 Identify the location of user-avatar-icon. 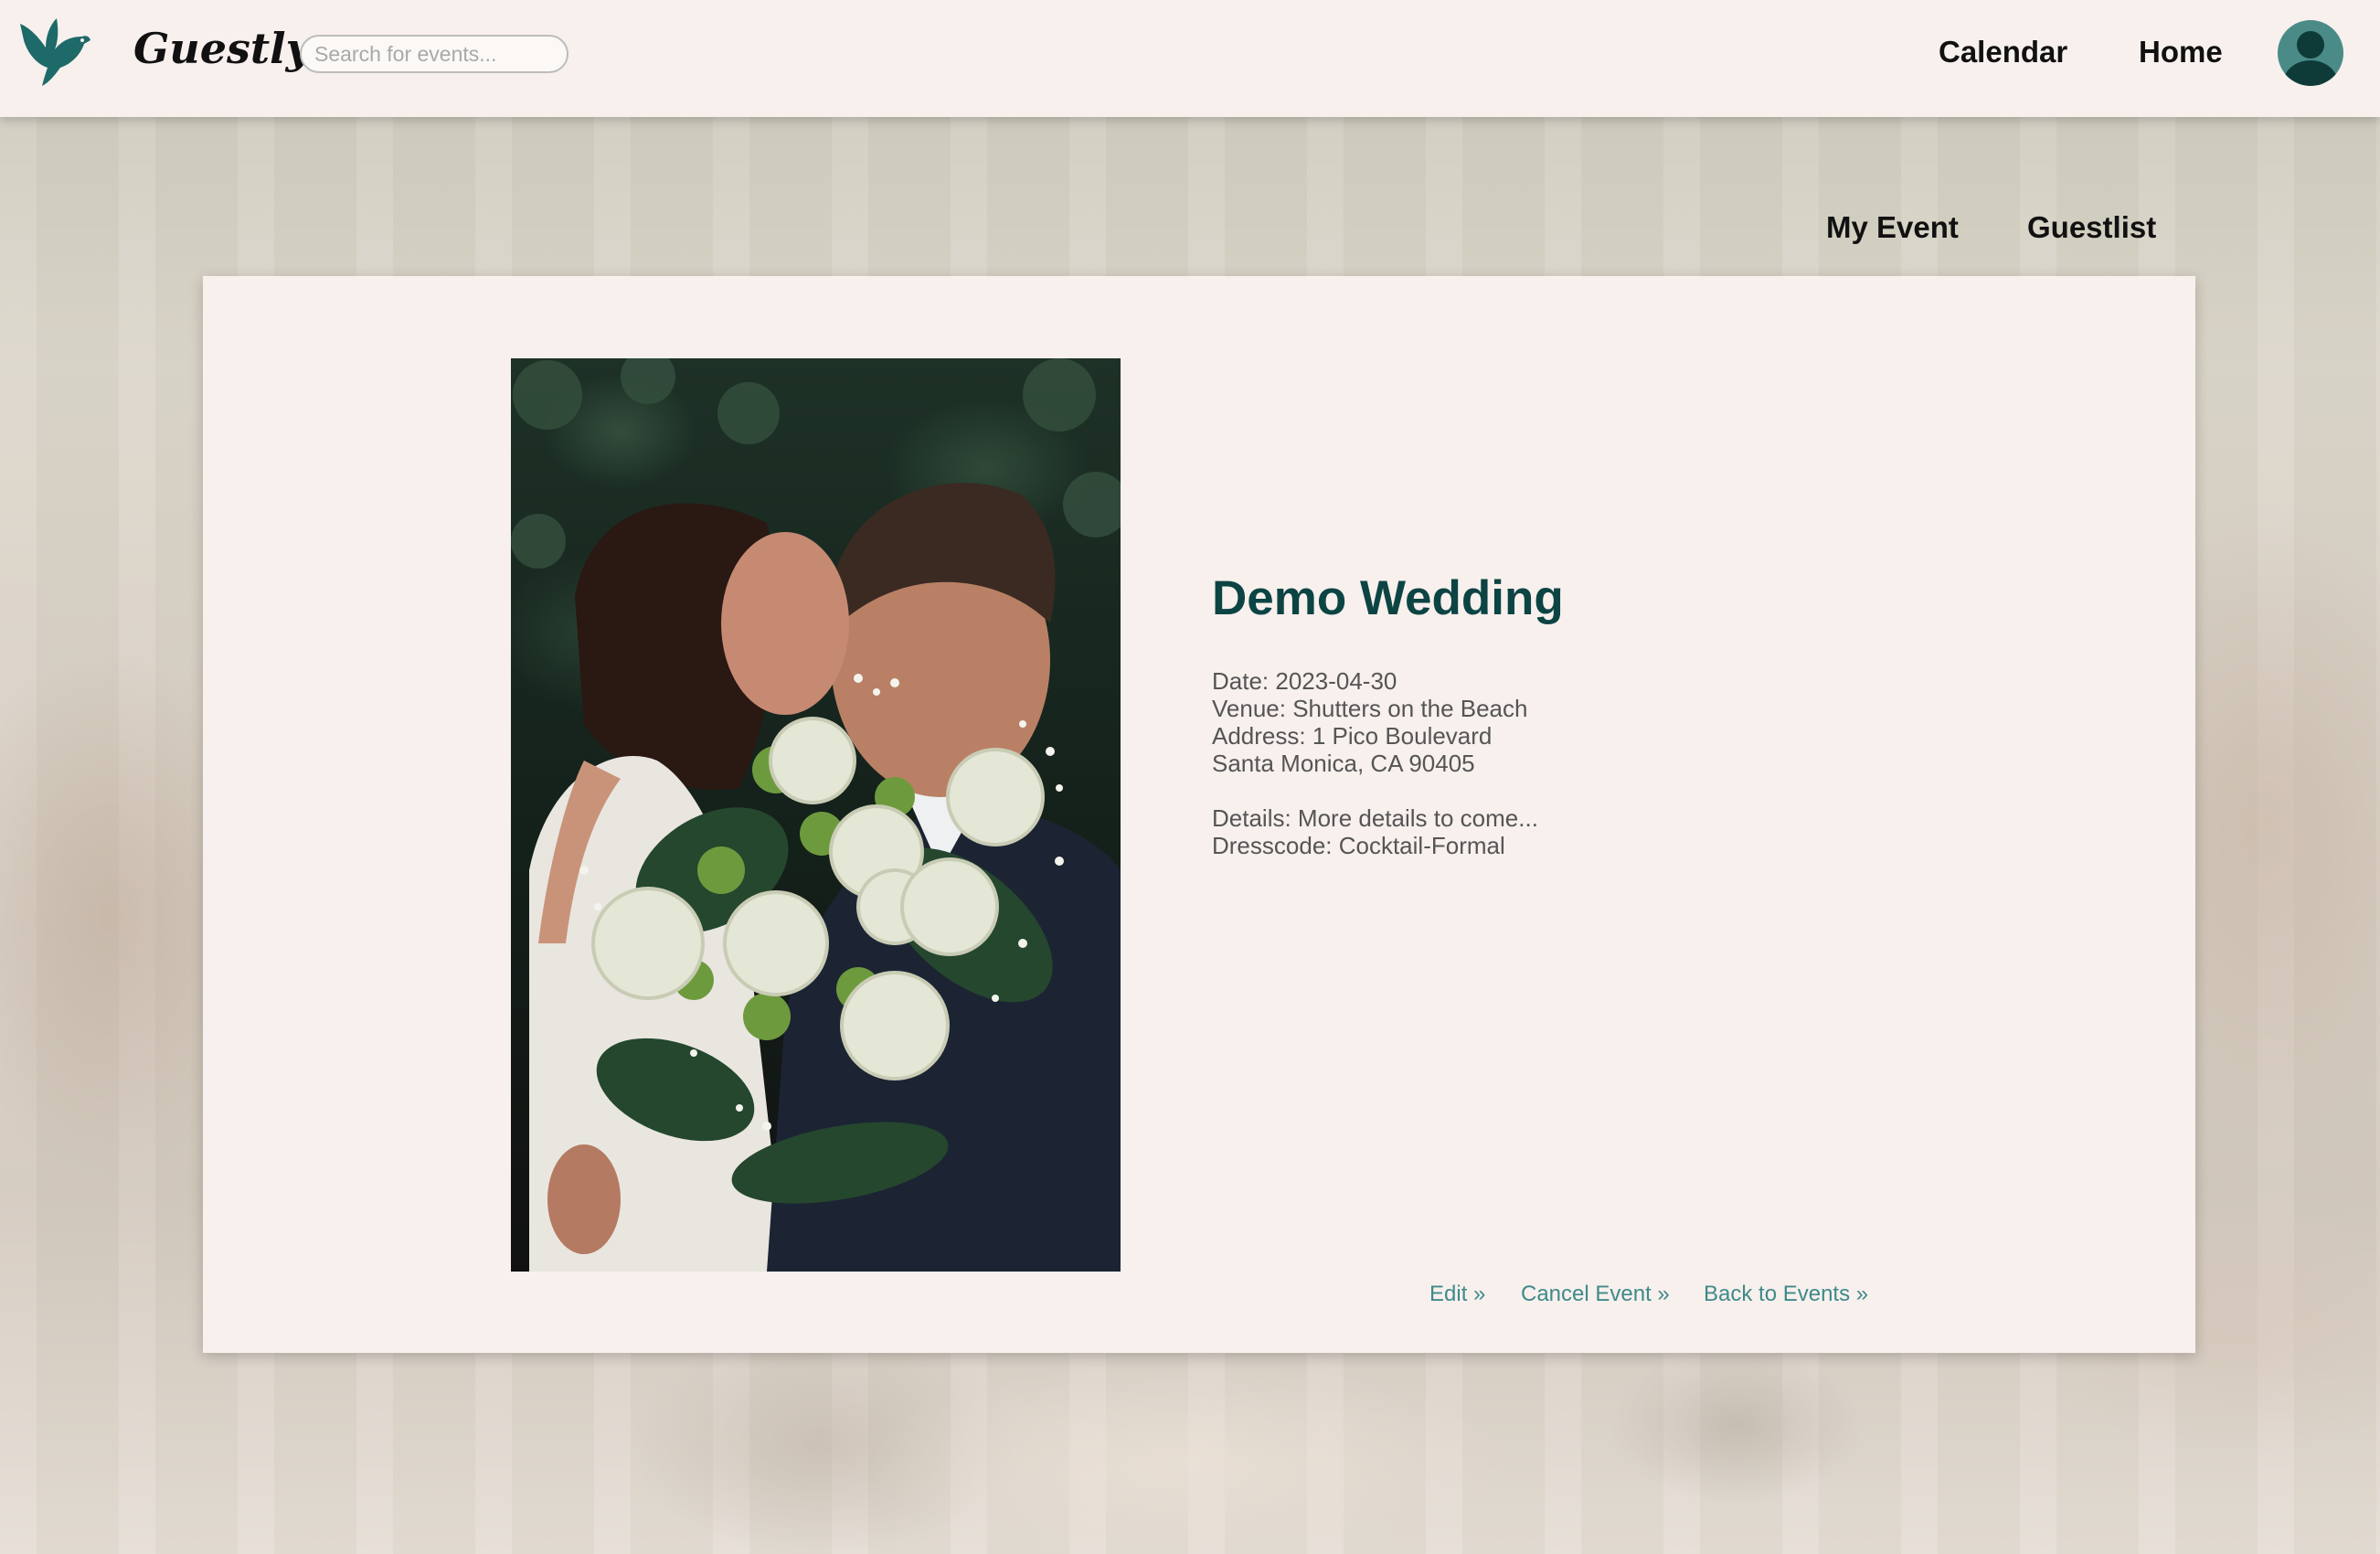
(2310, 53).